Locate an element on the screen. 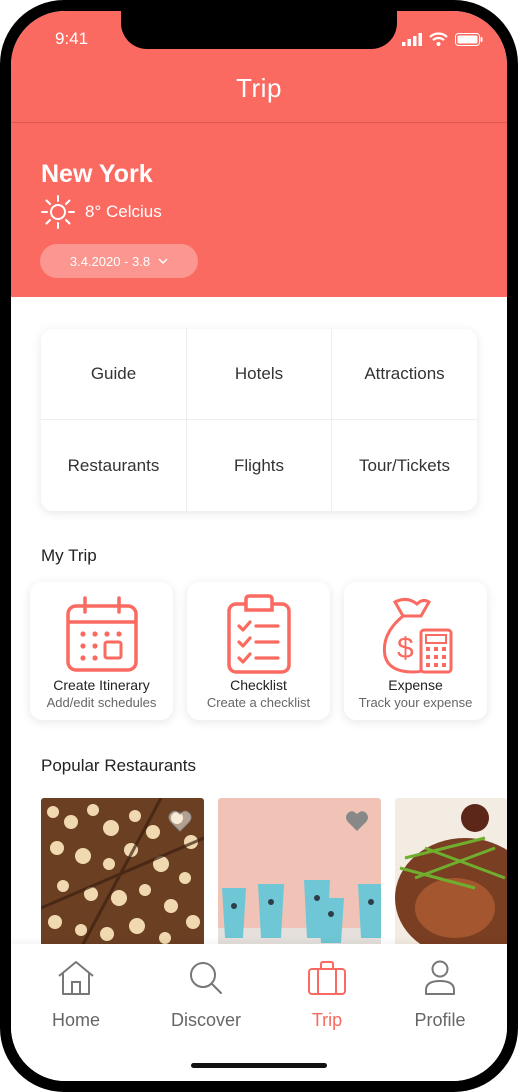 The width and height of the screenshot is (518, 1092). status-icons is located at coordinates (442, 39).